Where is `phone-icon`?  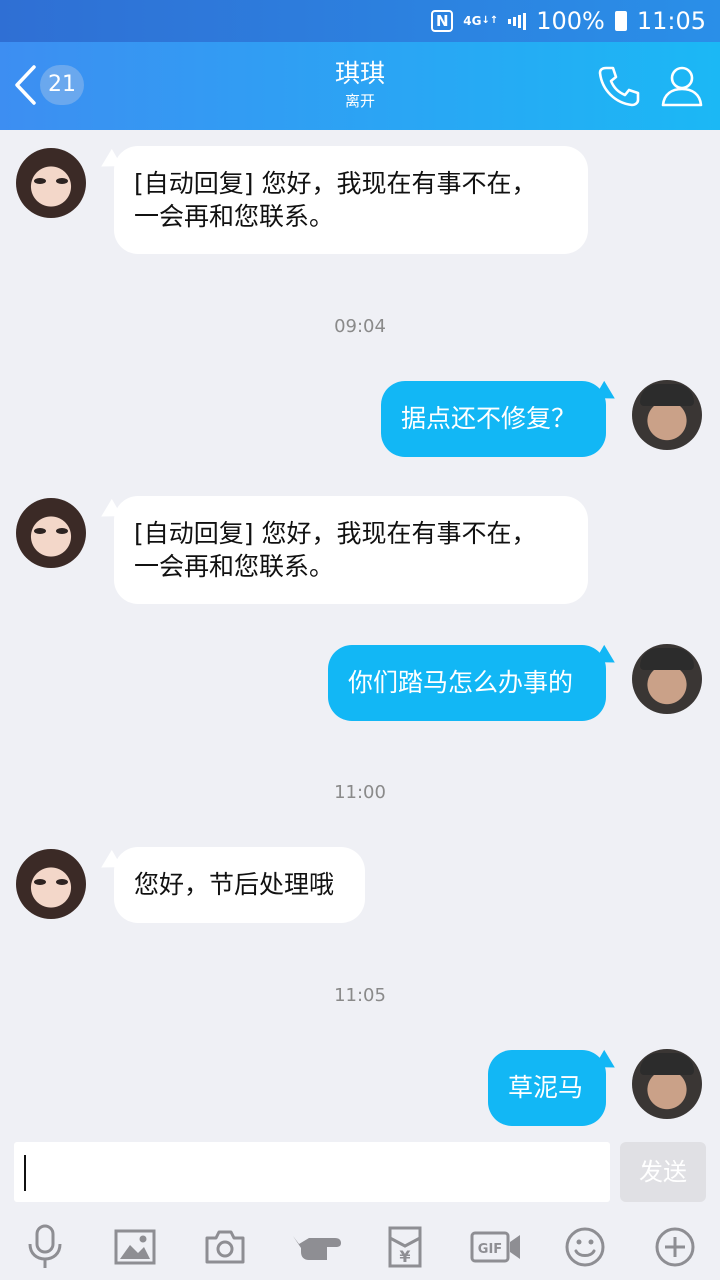 phone-icon is located at coordinates (619, 88).